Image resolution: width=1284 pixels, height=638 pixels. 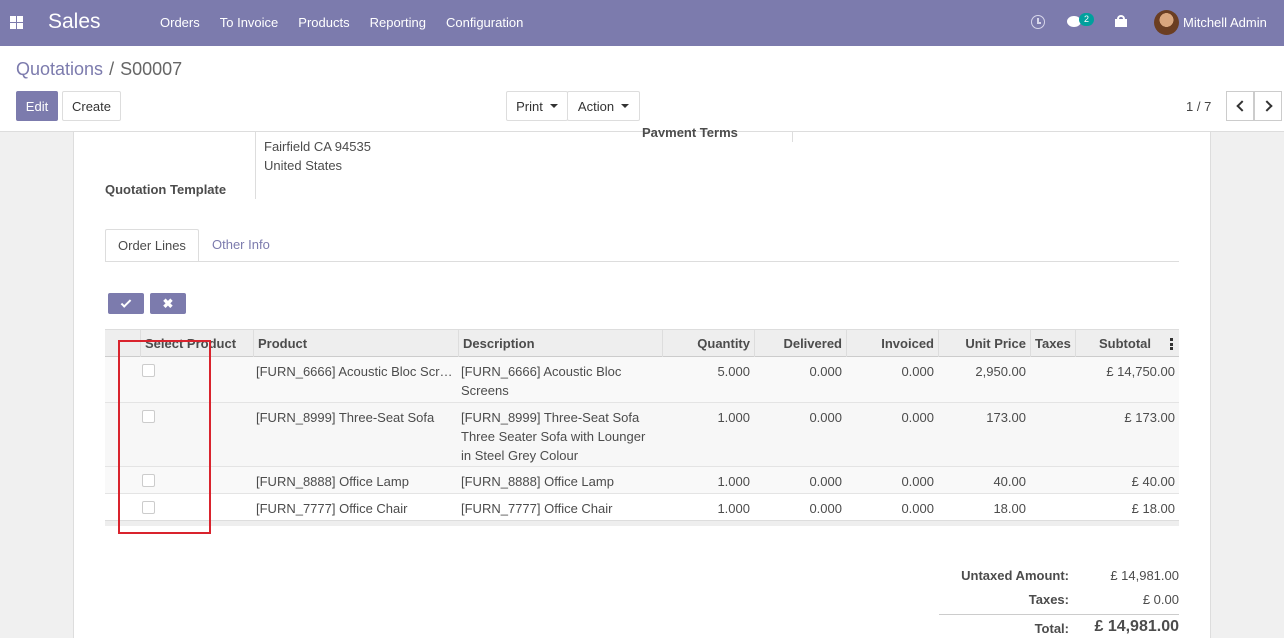 I want to click on check-icon, so click(x=126, y=302).